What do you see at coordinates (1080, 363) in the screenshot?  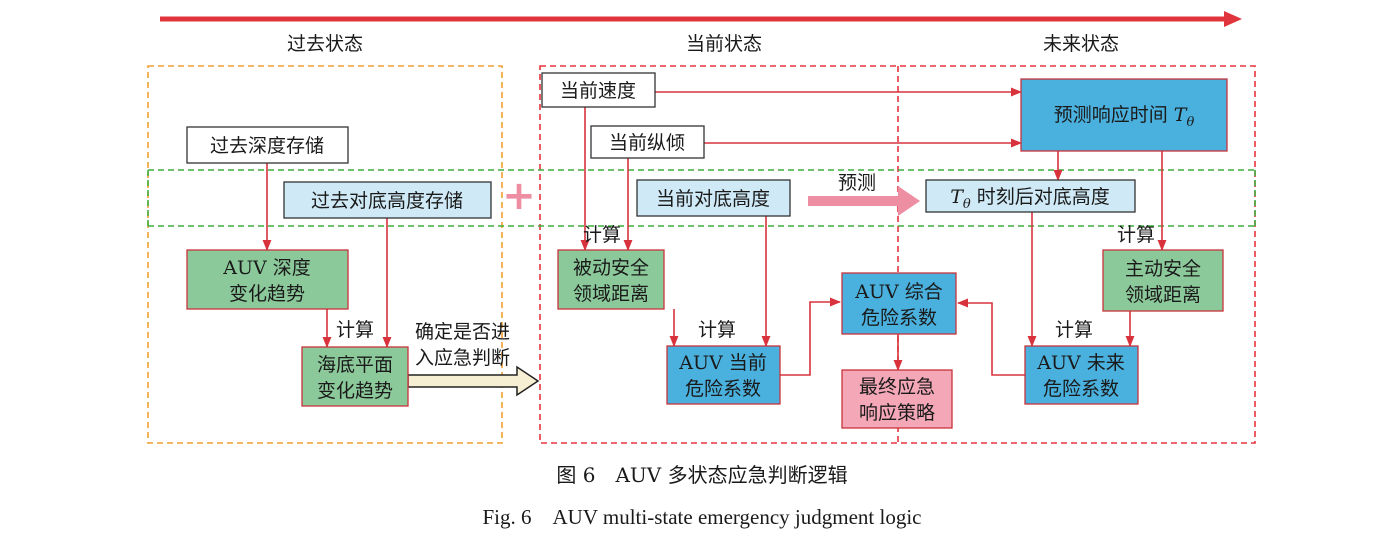 I see `svg-text: AUV 未来` at bounding box center [1080, 363].